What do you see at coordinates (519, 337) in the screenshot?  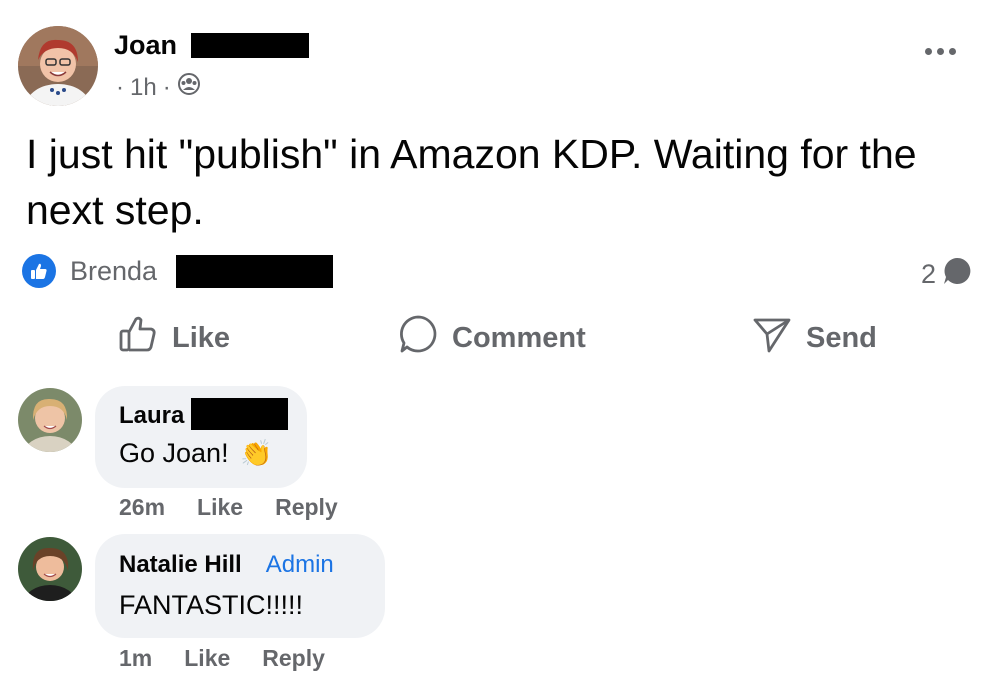 I see `comment-label: Comment` at bounding box center [519, 337].